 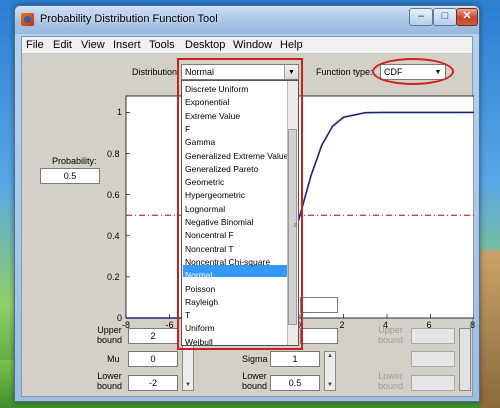 I want to click on sigma-lower-bound-label: Lower bound, so click(x=254, y=381).